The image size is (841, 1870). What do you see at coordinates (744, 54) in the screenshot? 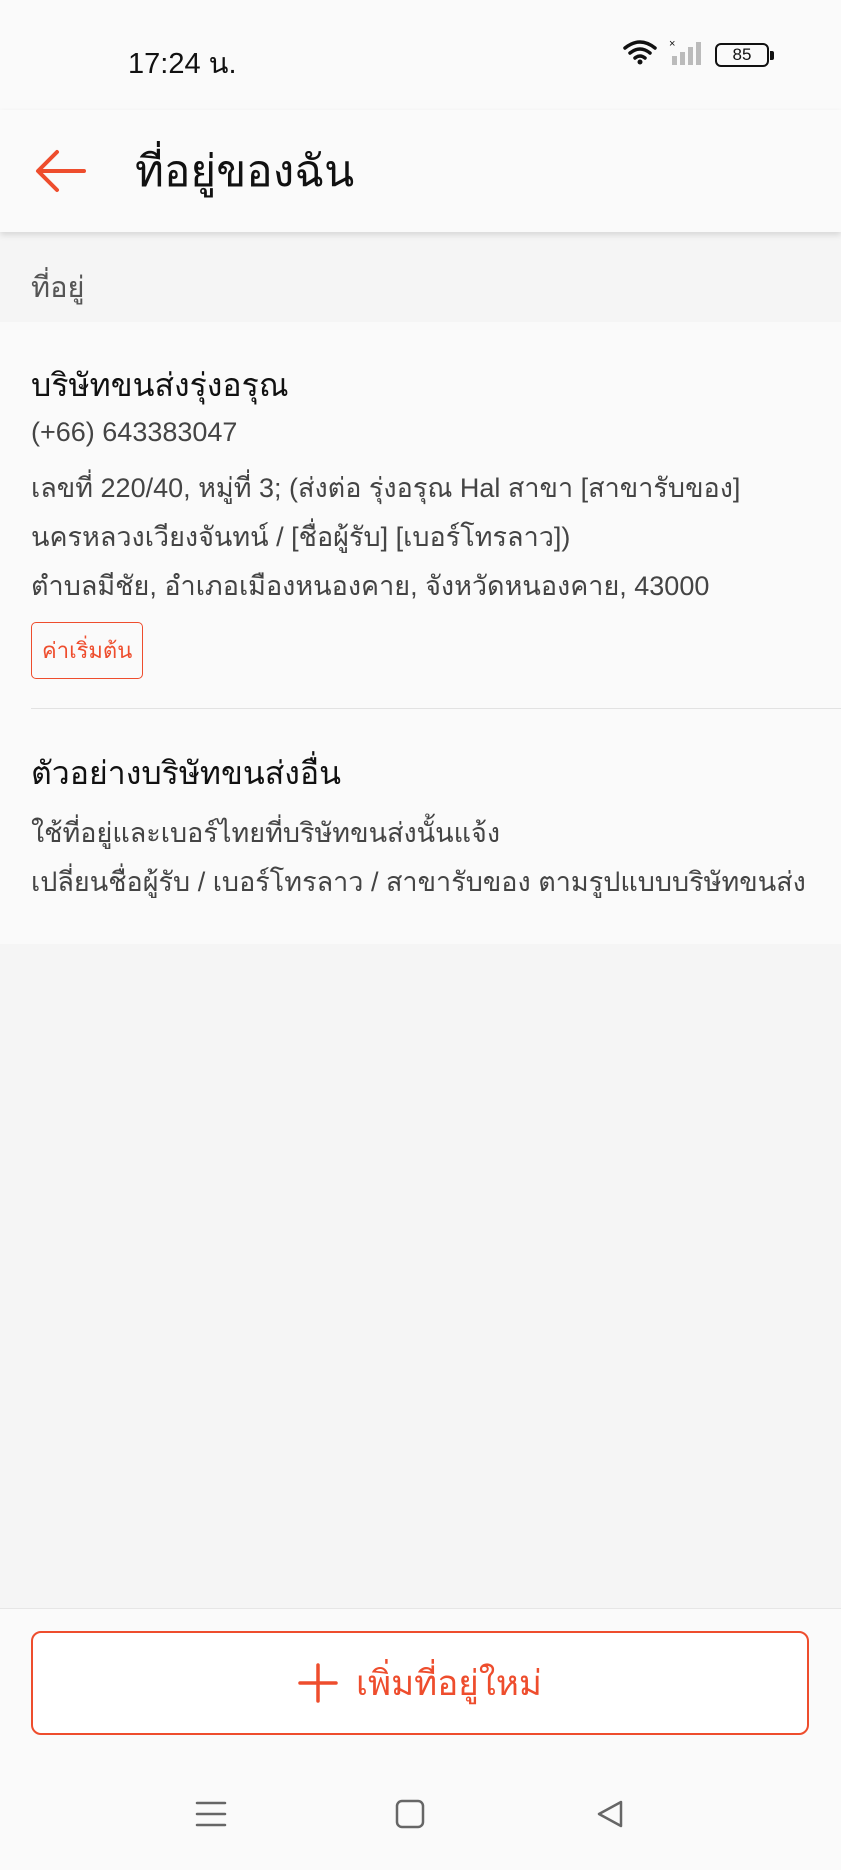
I see `battery-icon: 85` at bounding box center [744, 54].